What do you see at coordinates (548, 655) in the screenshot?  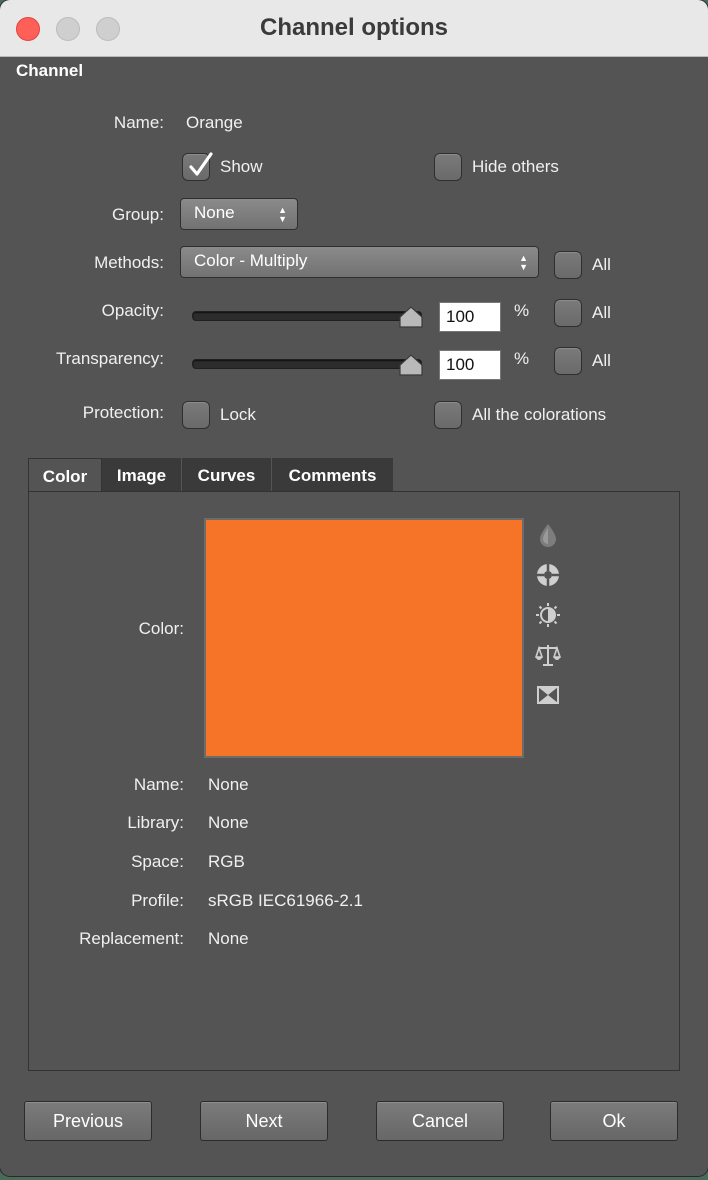 I see `balance-scale-icon` at bounding box center [548, 655].